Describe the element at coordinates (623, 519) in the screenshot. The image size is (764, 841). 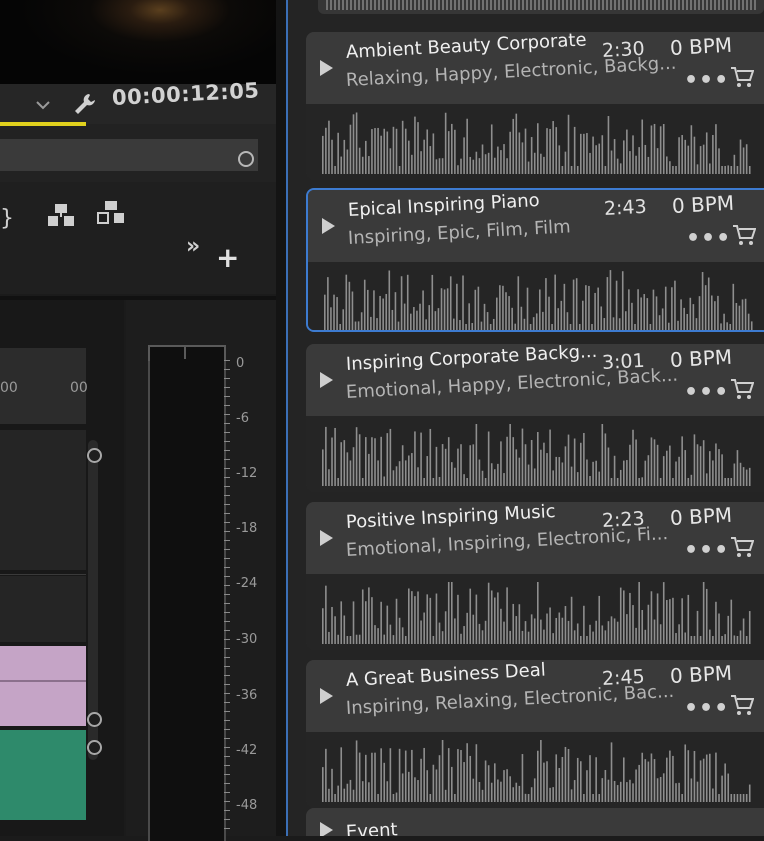
I see `track-duration: 2:23` at that location.